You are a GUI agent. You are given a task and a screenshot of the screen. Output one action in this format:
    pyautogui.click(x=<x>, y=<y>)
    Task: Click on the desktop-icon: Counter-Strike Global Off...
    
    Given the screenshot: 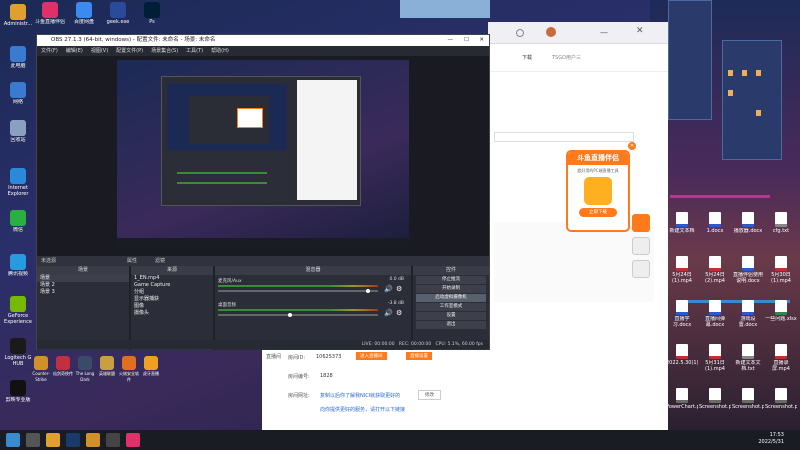 What is the action you would take?
    pyautogui.click(x=41, y=369)
    